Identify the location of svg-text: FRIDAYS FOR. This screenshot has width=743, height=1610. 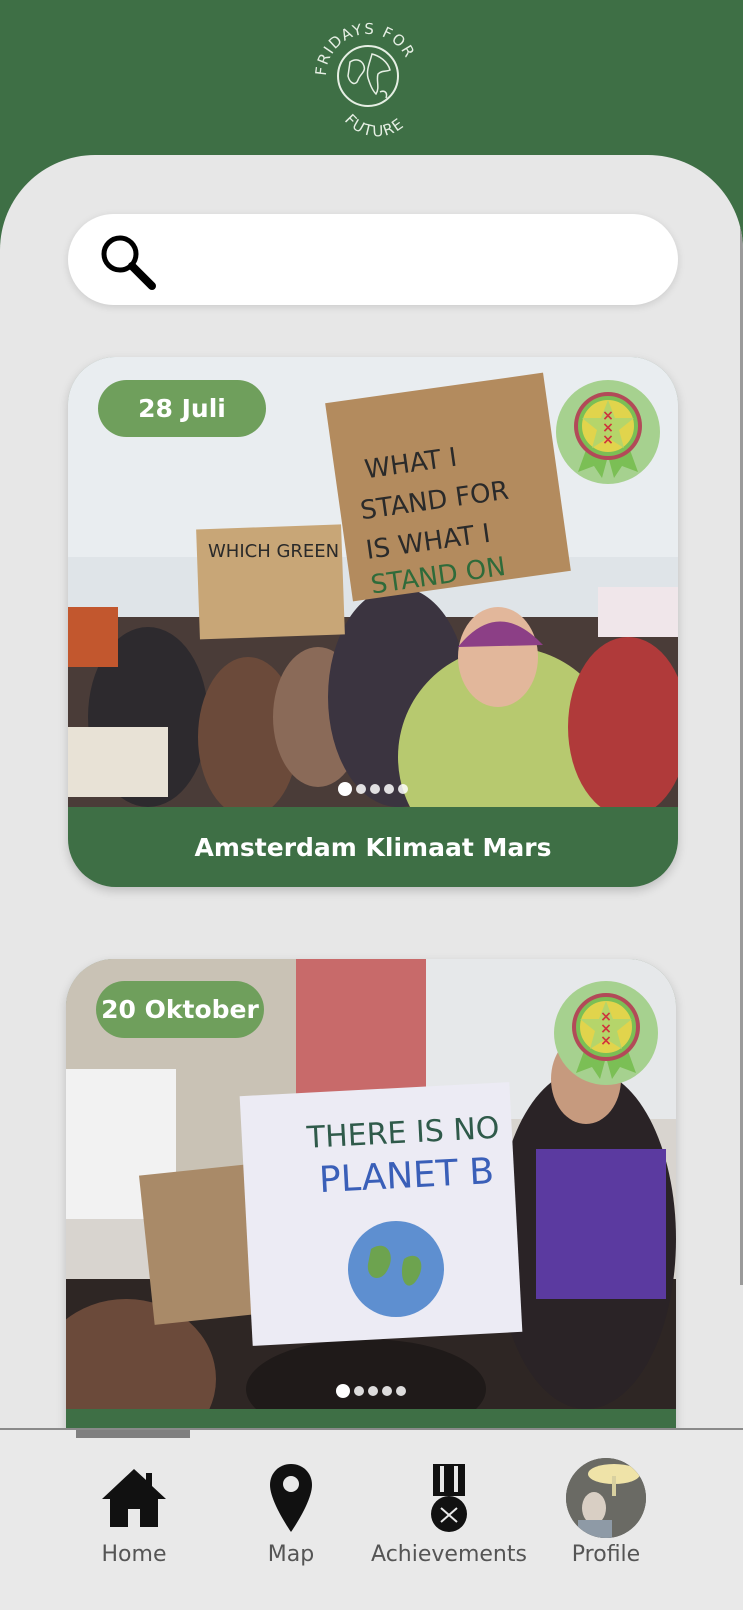
(365, 48).